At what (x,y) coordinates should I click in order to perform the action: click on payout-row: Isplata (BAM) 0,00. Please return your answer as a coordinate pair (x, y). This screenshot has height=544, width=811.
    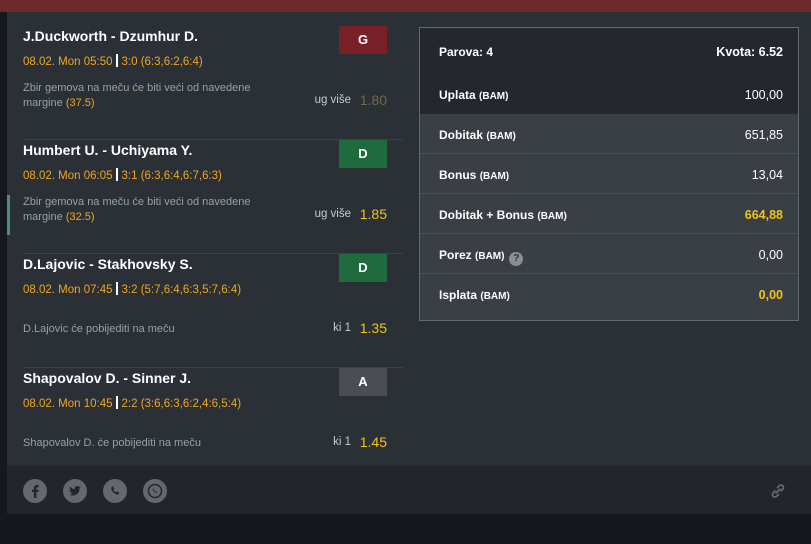
    Looking at the image, I should click on (609, 294).